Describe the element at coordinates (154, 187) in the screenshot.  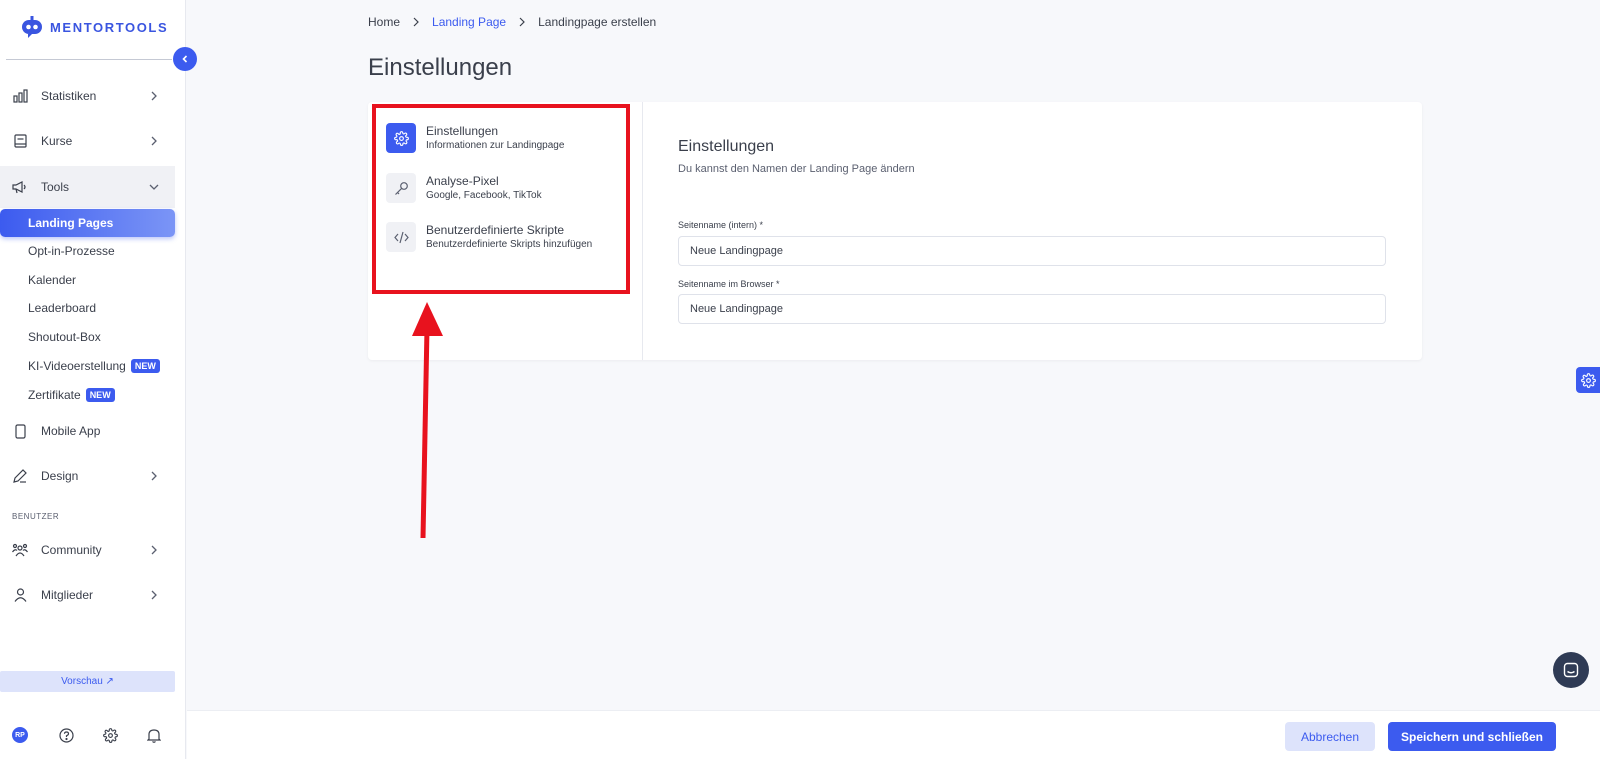
I see `chevron-down-icon` at that location.